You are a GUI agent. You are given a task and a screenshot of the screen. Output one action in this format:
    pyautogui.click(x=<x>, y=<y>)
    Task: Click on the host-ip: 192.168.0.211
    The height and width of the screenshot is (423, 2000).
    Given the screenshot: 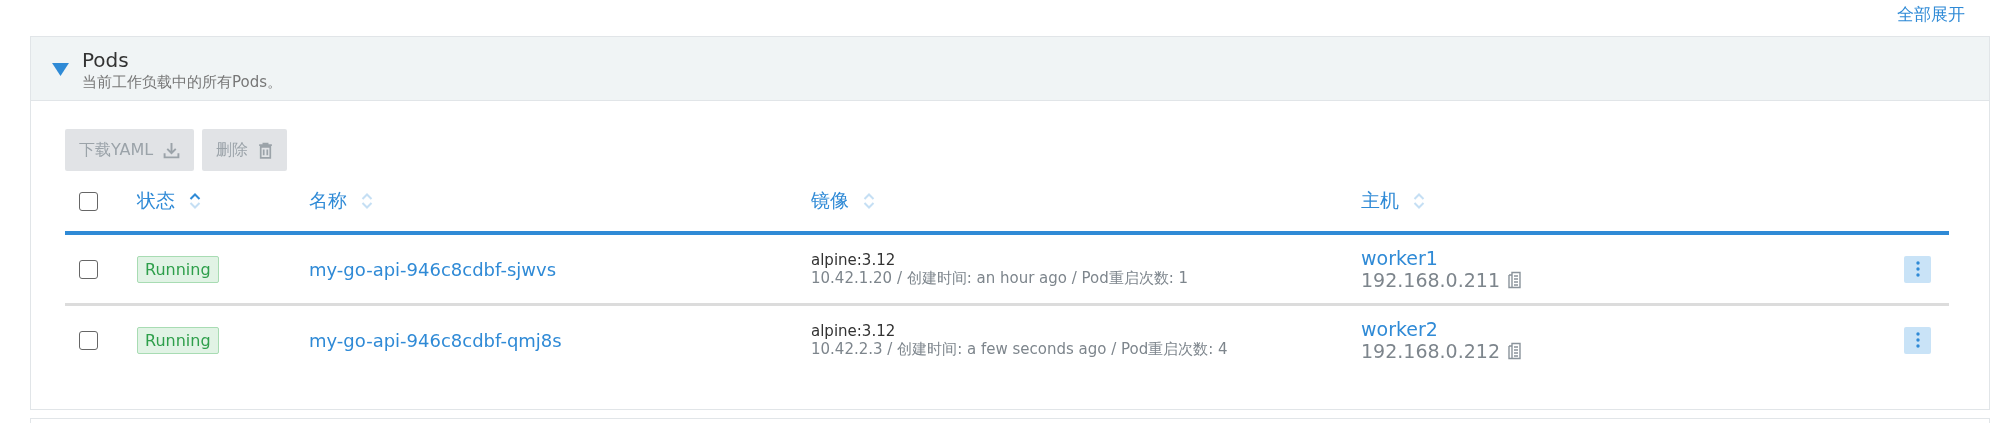 What is the action you would take?
    pyautogui.click(x=1430, y=280)
    